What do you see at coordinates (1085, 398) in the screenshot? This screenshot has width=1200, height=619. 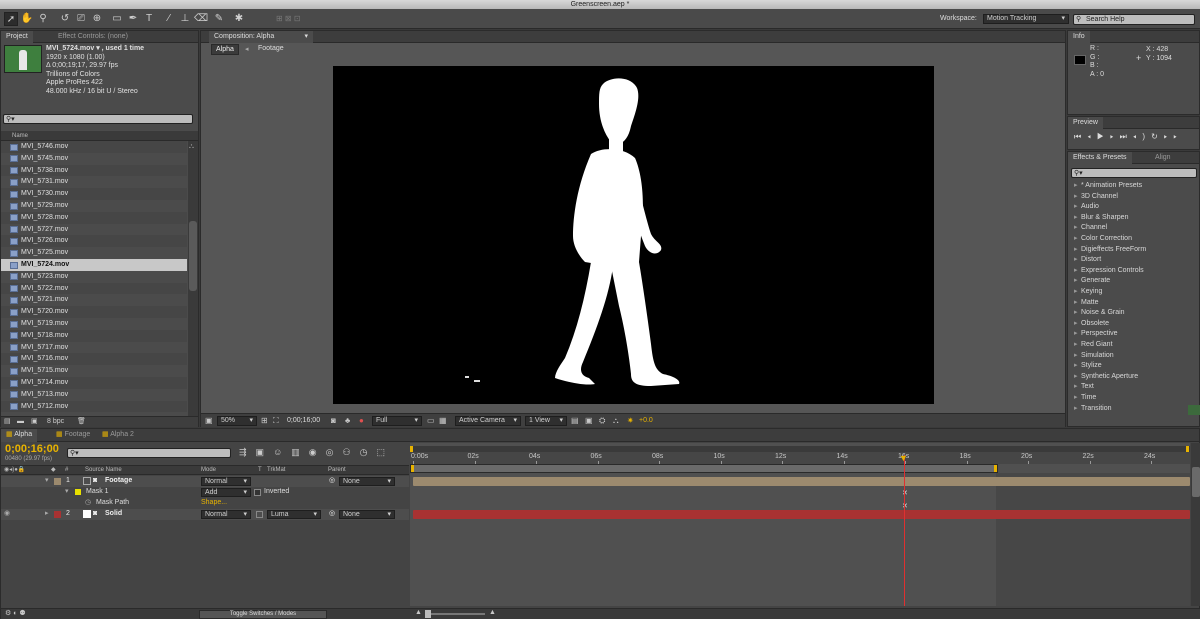 I see `effect-category: ▸ Time` at bounding box center [1085, 398].